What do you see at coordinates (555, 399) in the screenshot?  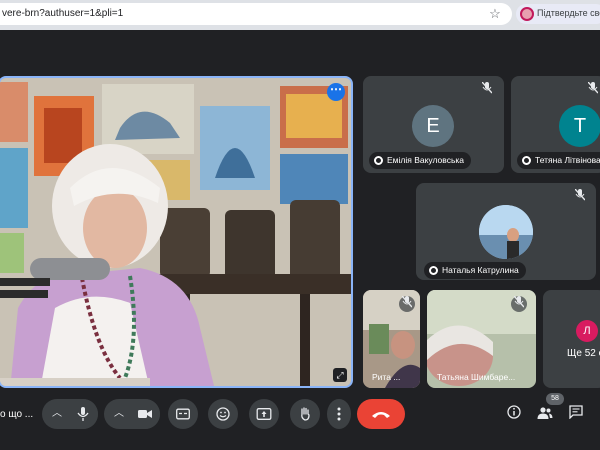 I see `participant-count-badge: 58` at bounding box center [555, 399].